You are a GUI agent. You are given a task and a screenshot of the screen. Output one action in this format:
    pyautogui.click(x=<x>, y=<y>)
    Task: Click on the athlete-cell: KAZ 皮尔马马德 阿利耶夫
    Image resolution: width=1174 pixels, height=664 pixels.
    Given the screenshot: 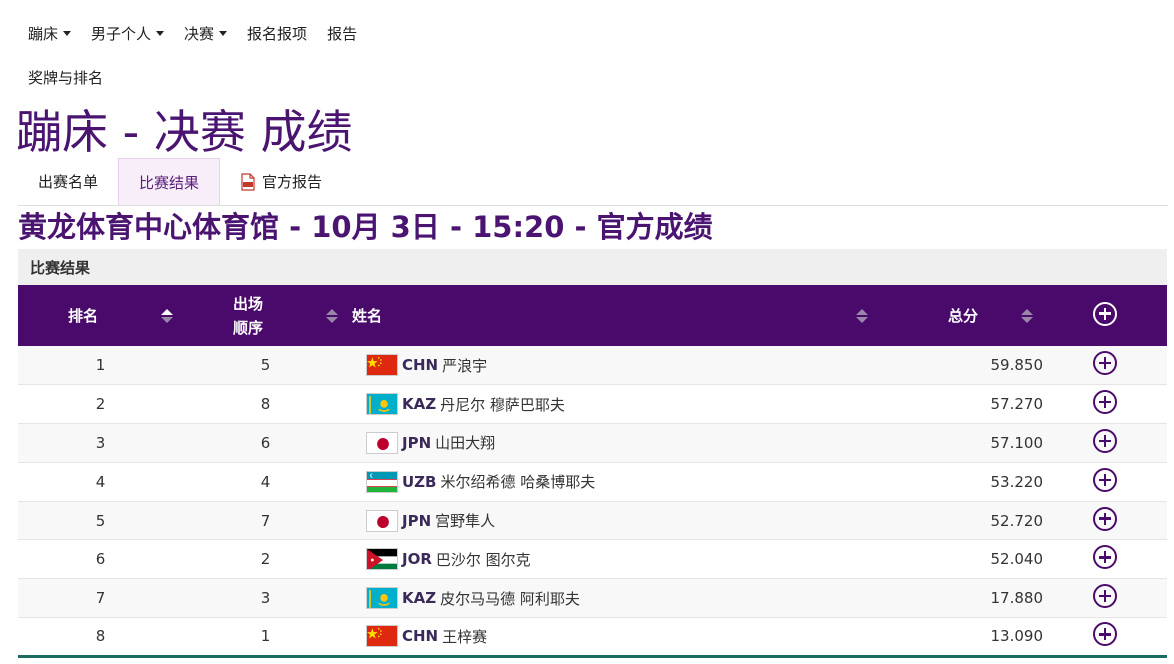 What is the action you would take?
    pyautogui.click(x=613, y=598)
    